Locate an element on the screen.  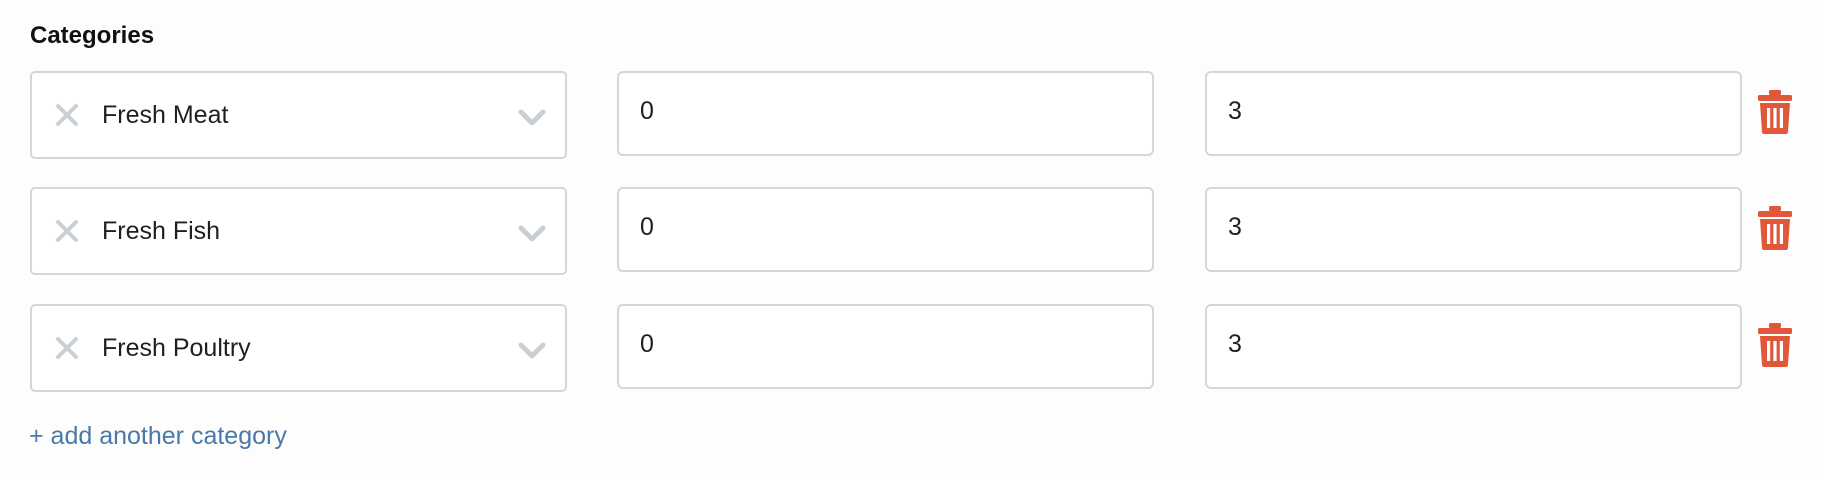
category-select: Fresh Fish is located at coordinates (298, 231).